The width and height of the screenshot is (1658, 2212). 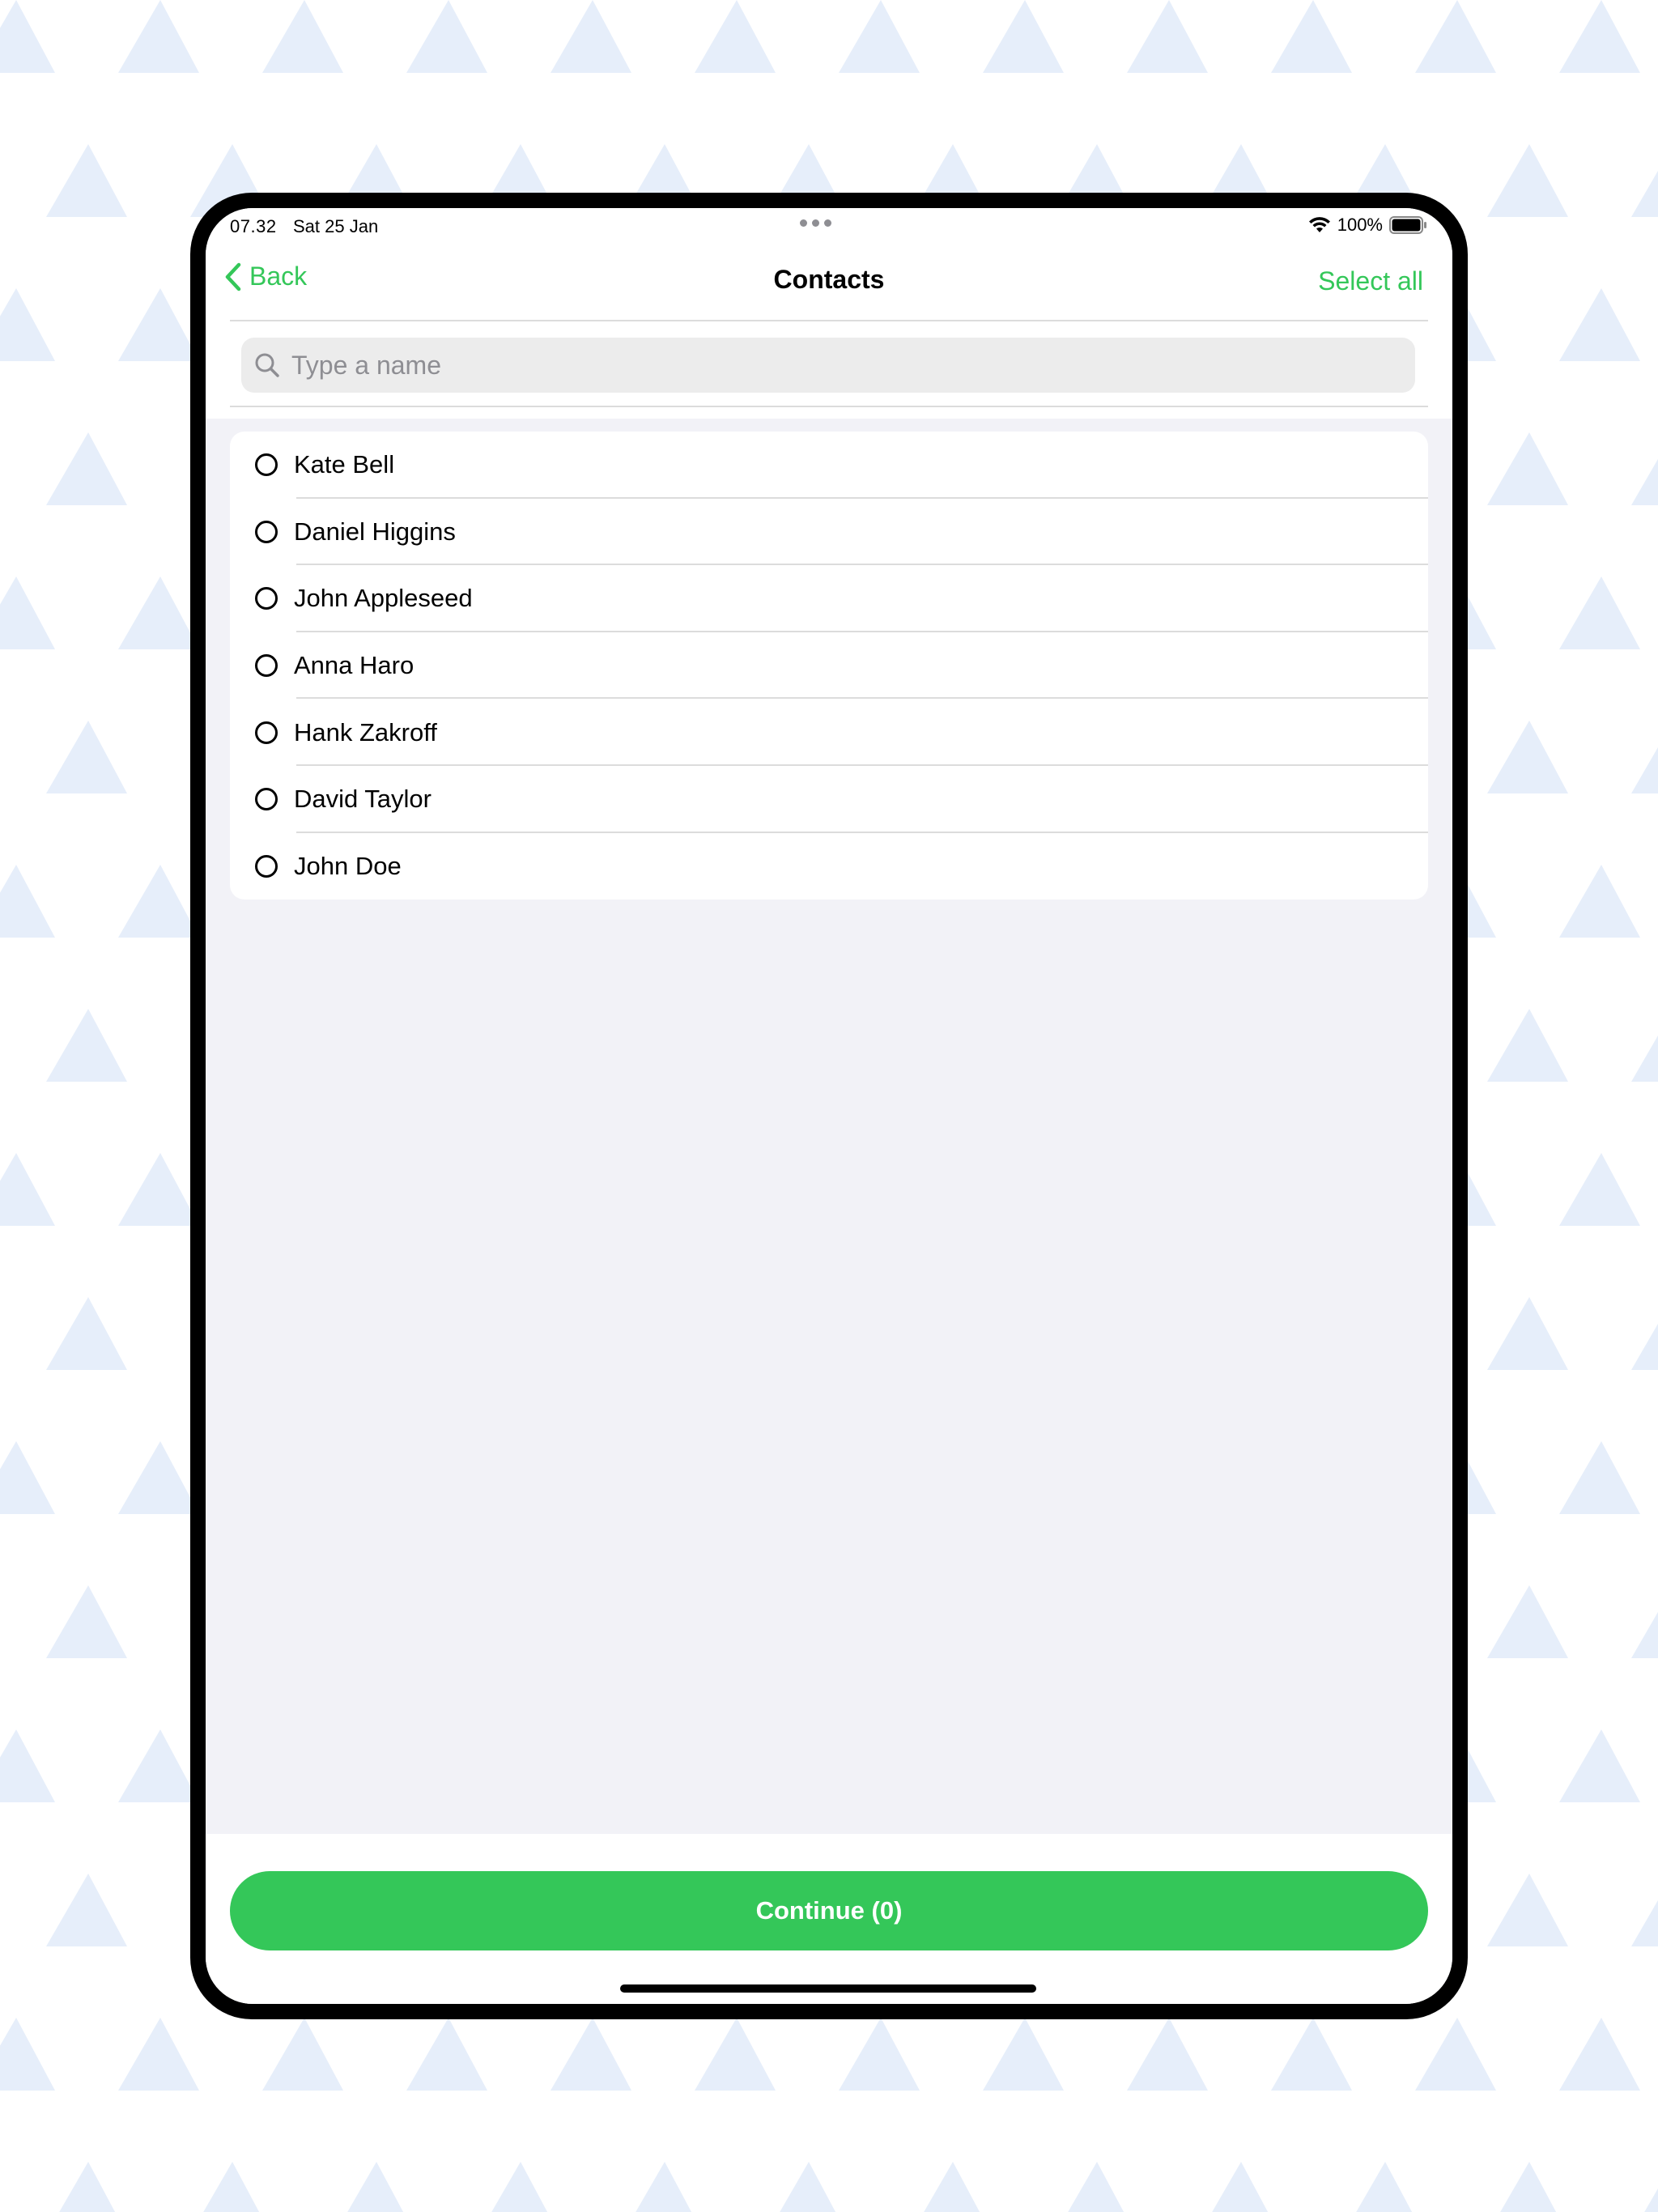 What do you see at coordinates (829, 466) in the screenshot?
I see `list-item: Kate Bell` at bounding box center [829, 466].